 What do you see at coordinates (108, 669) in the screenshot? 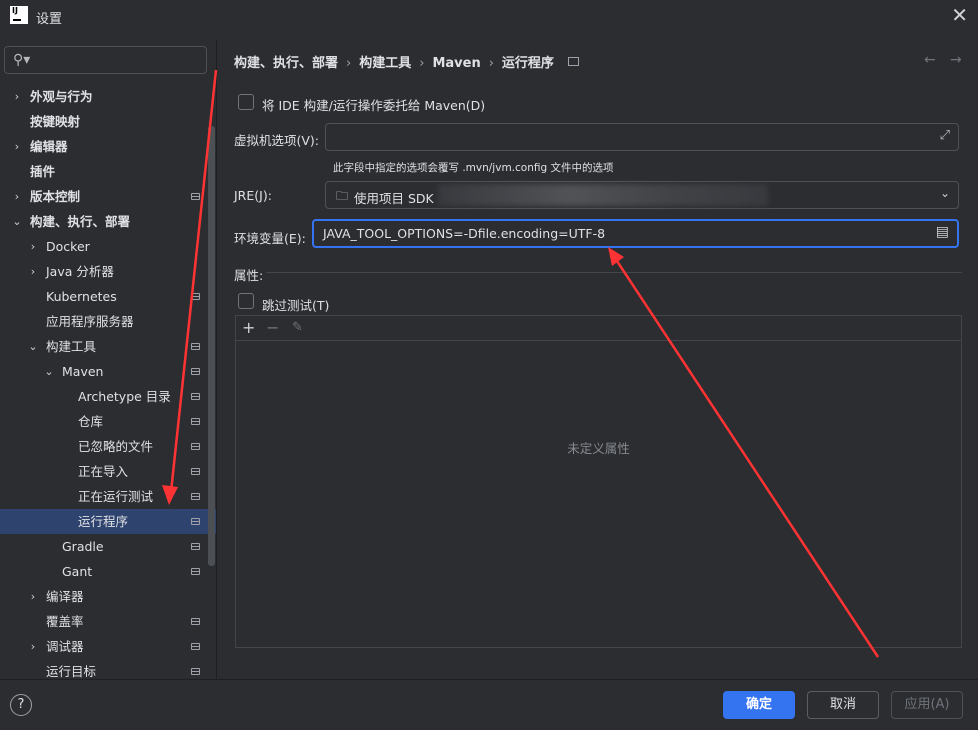
I see `sidebar-item: 运行目标` at bounding box center [108, 669].